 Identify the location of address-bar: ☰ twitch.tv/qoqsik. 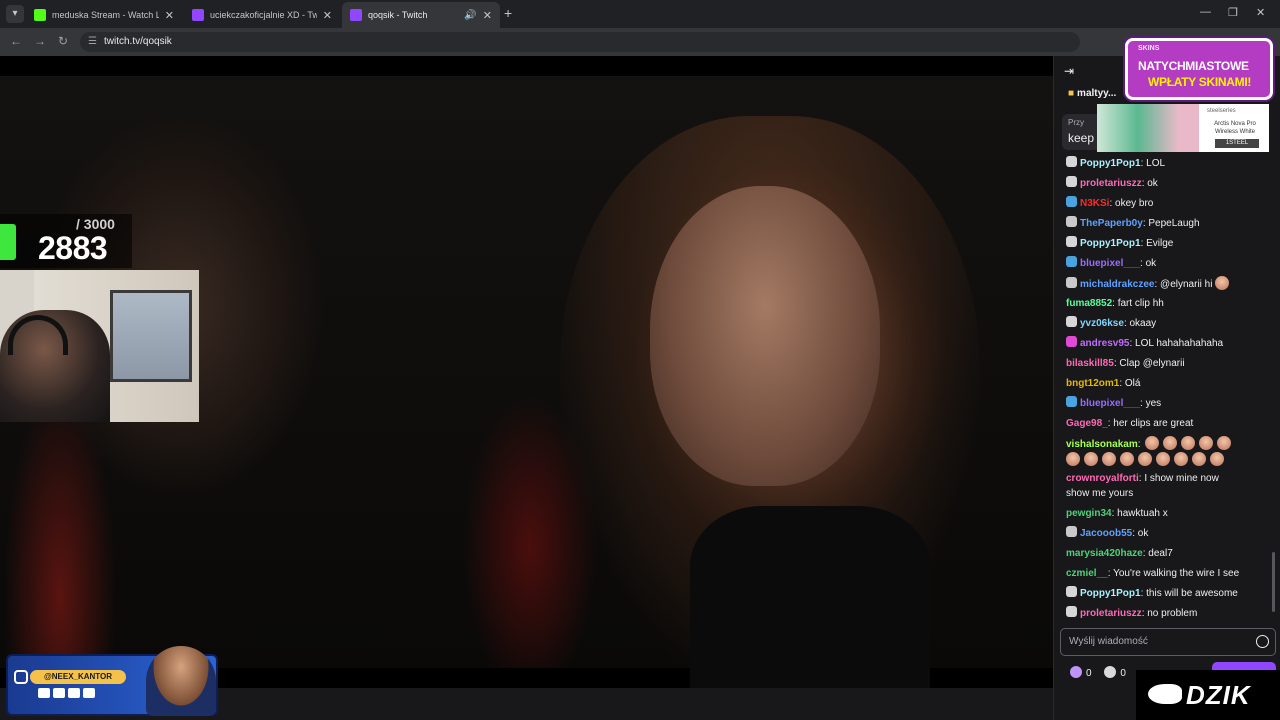
(580, 42).